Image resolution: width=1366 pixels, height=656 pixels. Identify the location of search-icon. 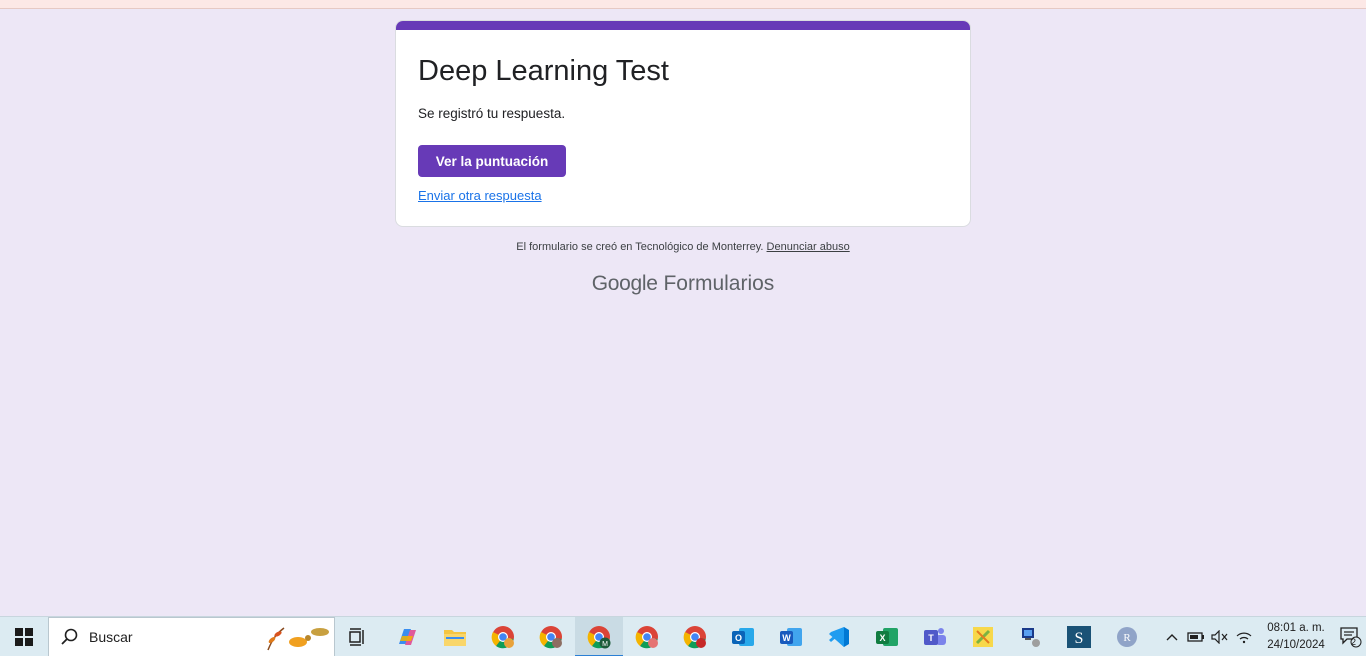
(69, 636).